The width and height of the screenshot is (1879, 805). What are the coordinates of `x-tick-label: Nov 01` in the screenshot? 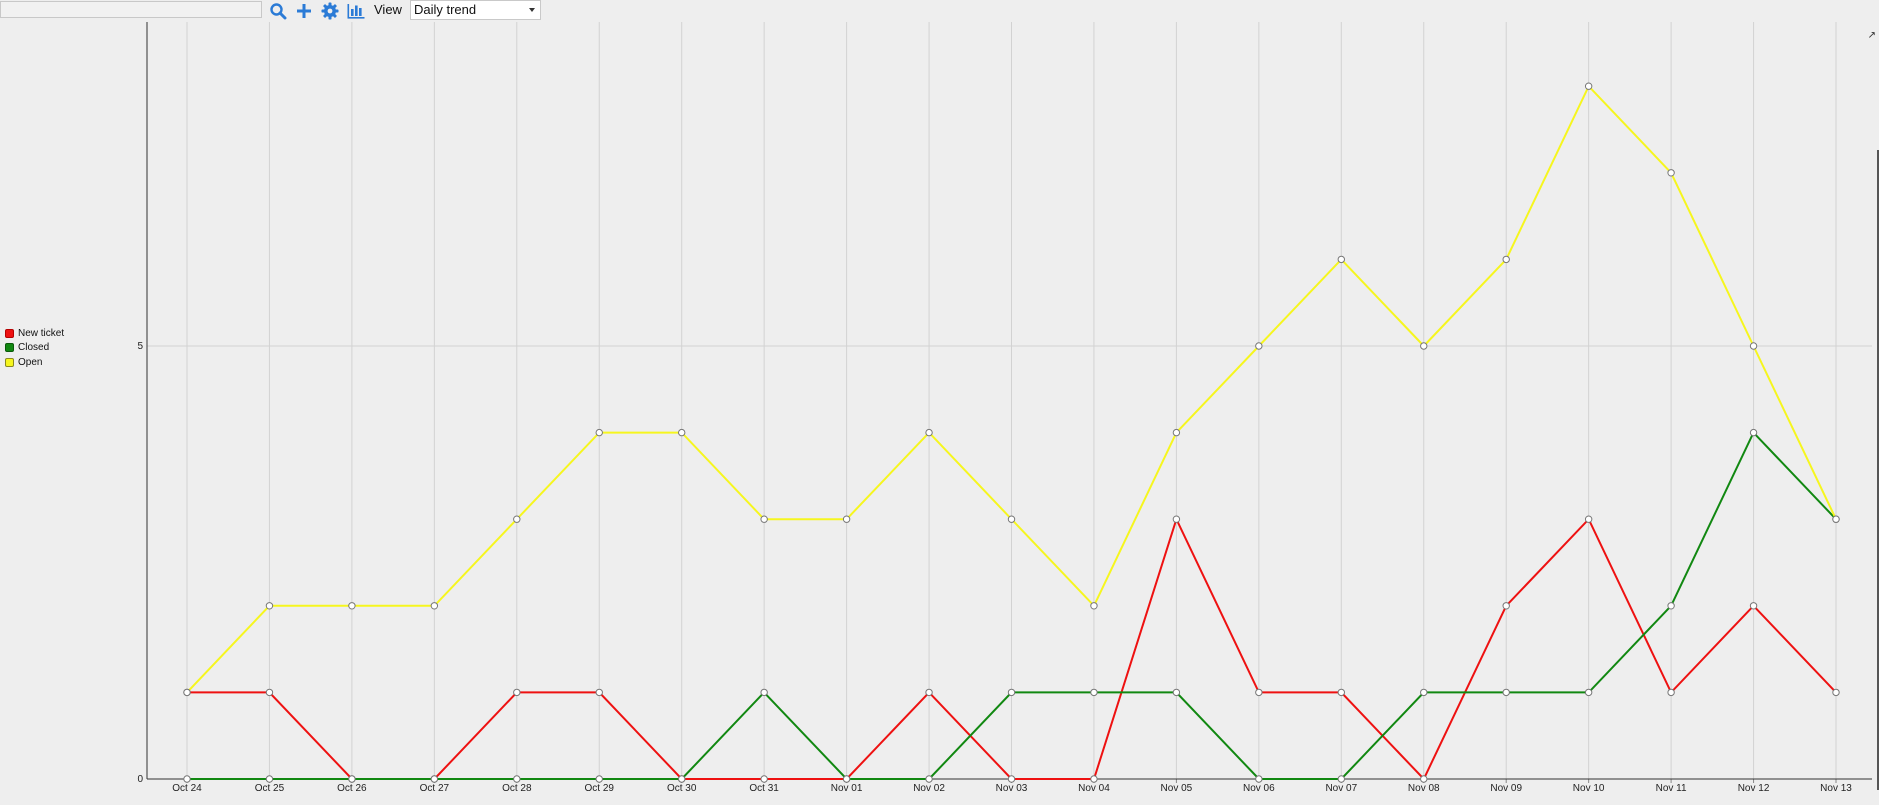 It's located at (847, 788).